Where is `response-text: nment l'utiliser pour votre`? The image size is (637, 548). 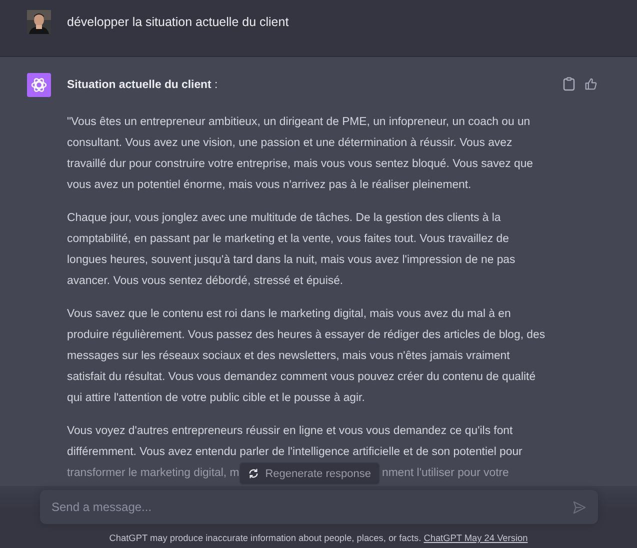 response-text: nment l'utiliser pour votre is located at coordinates (445, 473).